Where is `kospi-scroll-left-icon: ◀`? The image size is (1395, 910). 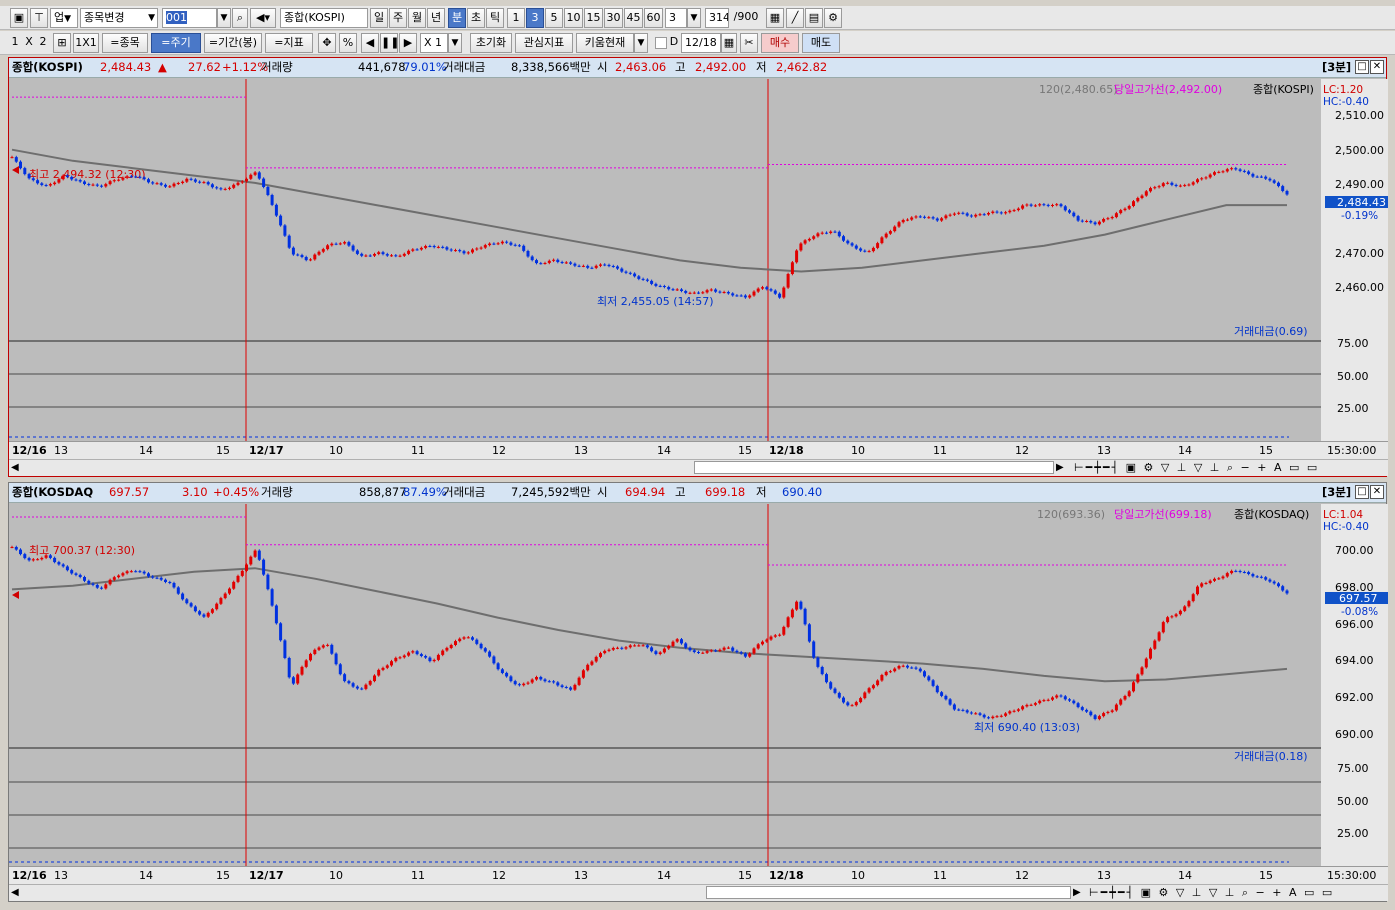
kospi-scroll-left-icon: ◀ is located at coordinates (15, 467).